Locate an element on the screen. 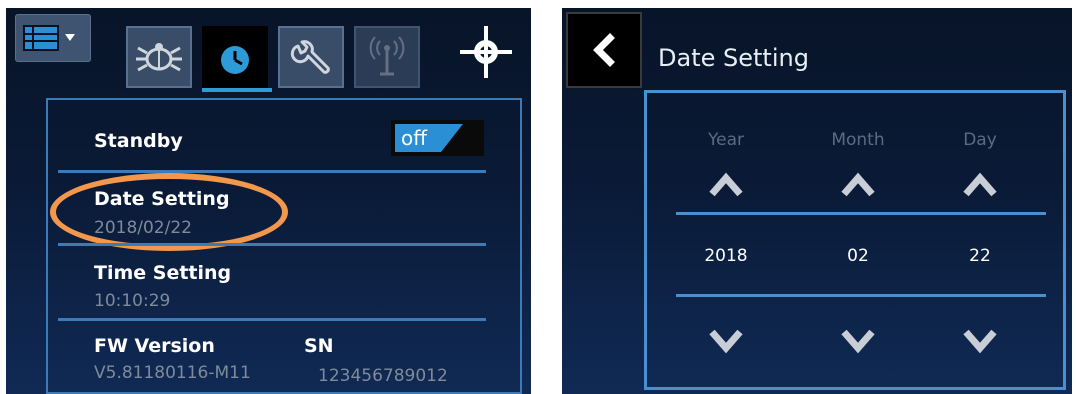  highlight-oval is located at coordinates (169, 212).